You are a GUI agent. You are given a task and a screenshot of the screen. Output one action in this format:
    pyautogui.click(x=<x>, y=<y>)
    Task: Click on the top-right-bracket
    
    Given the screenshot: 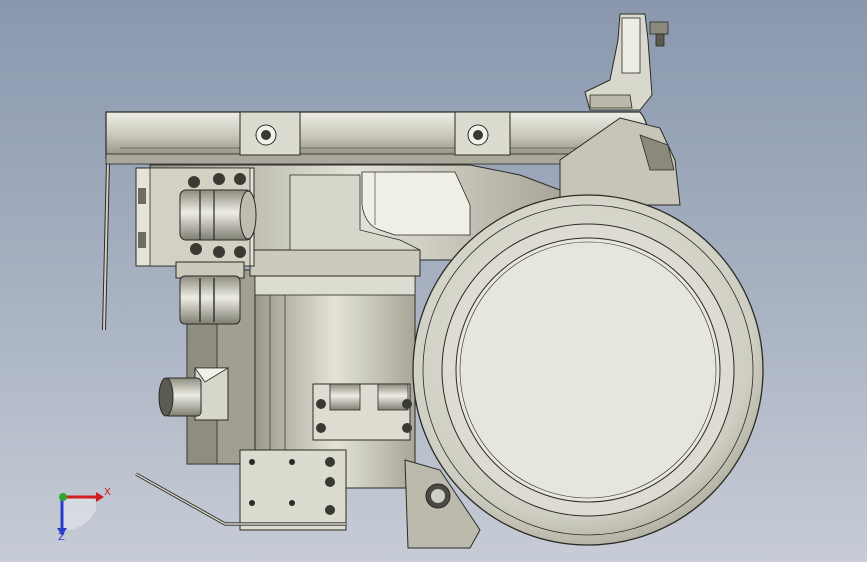 What is the action you would take?
    pyautogui.click(x=626, y=62)
    